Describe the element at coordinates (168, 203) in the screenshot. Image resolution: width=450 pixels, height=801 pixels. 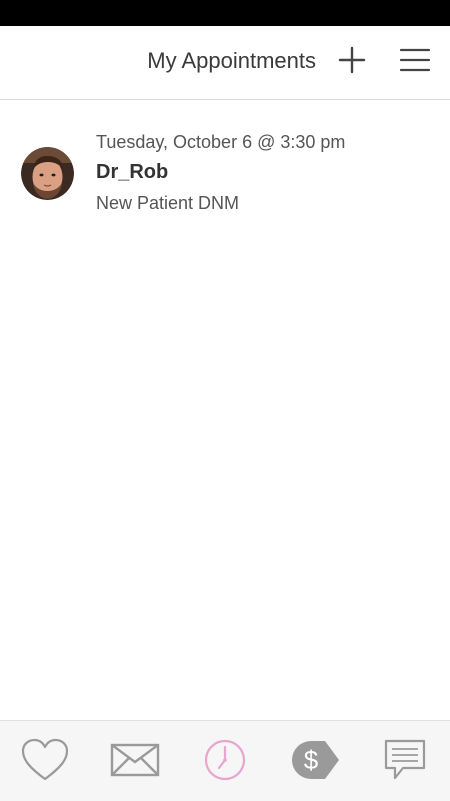
I see `appointment-type: New Patient DNM` at that location.